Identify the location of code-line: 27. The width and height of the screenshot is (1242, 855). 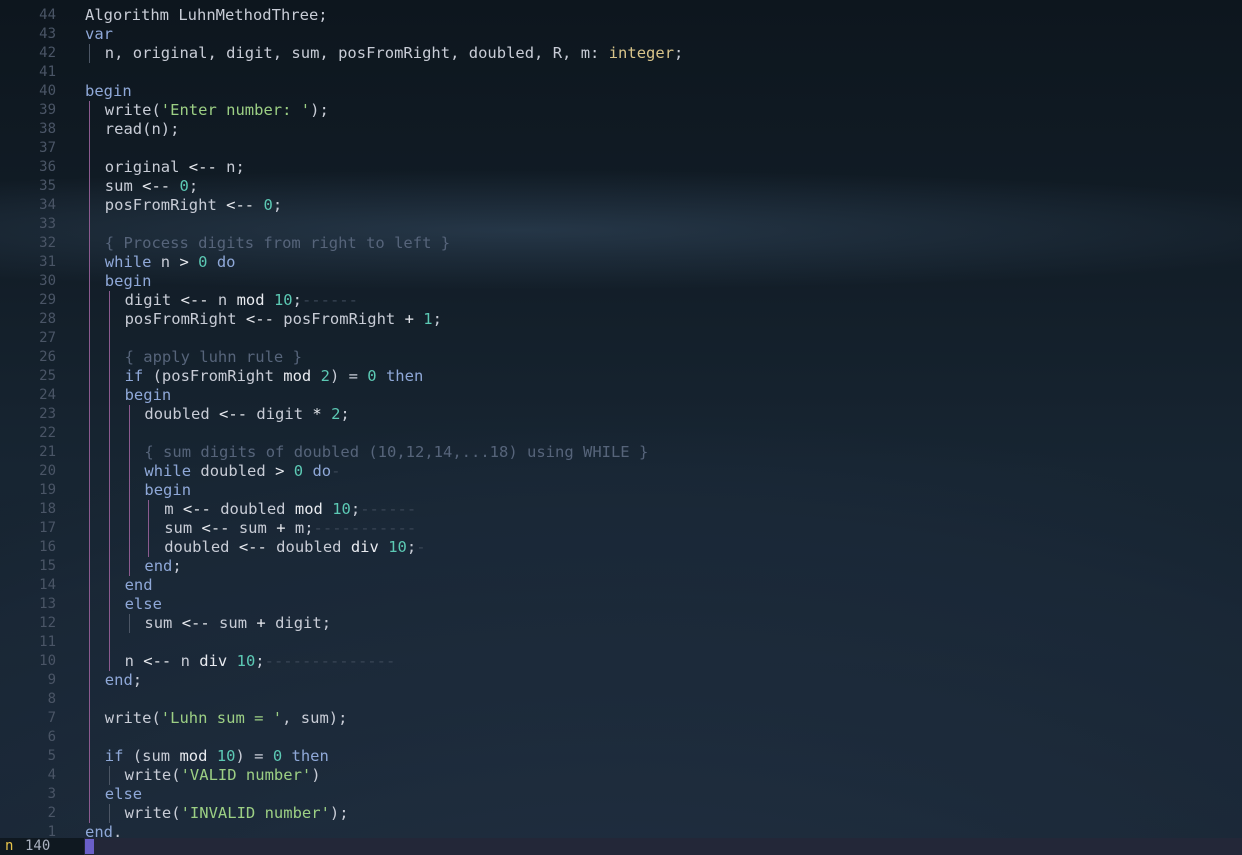
(621, 338).